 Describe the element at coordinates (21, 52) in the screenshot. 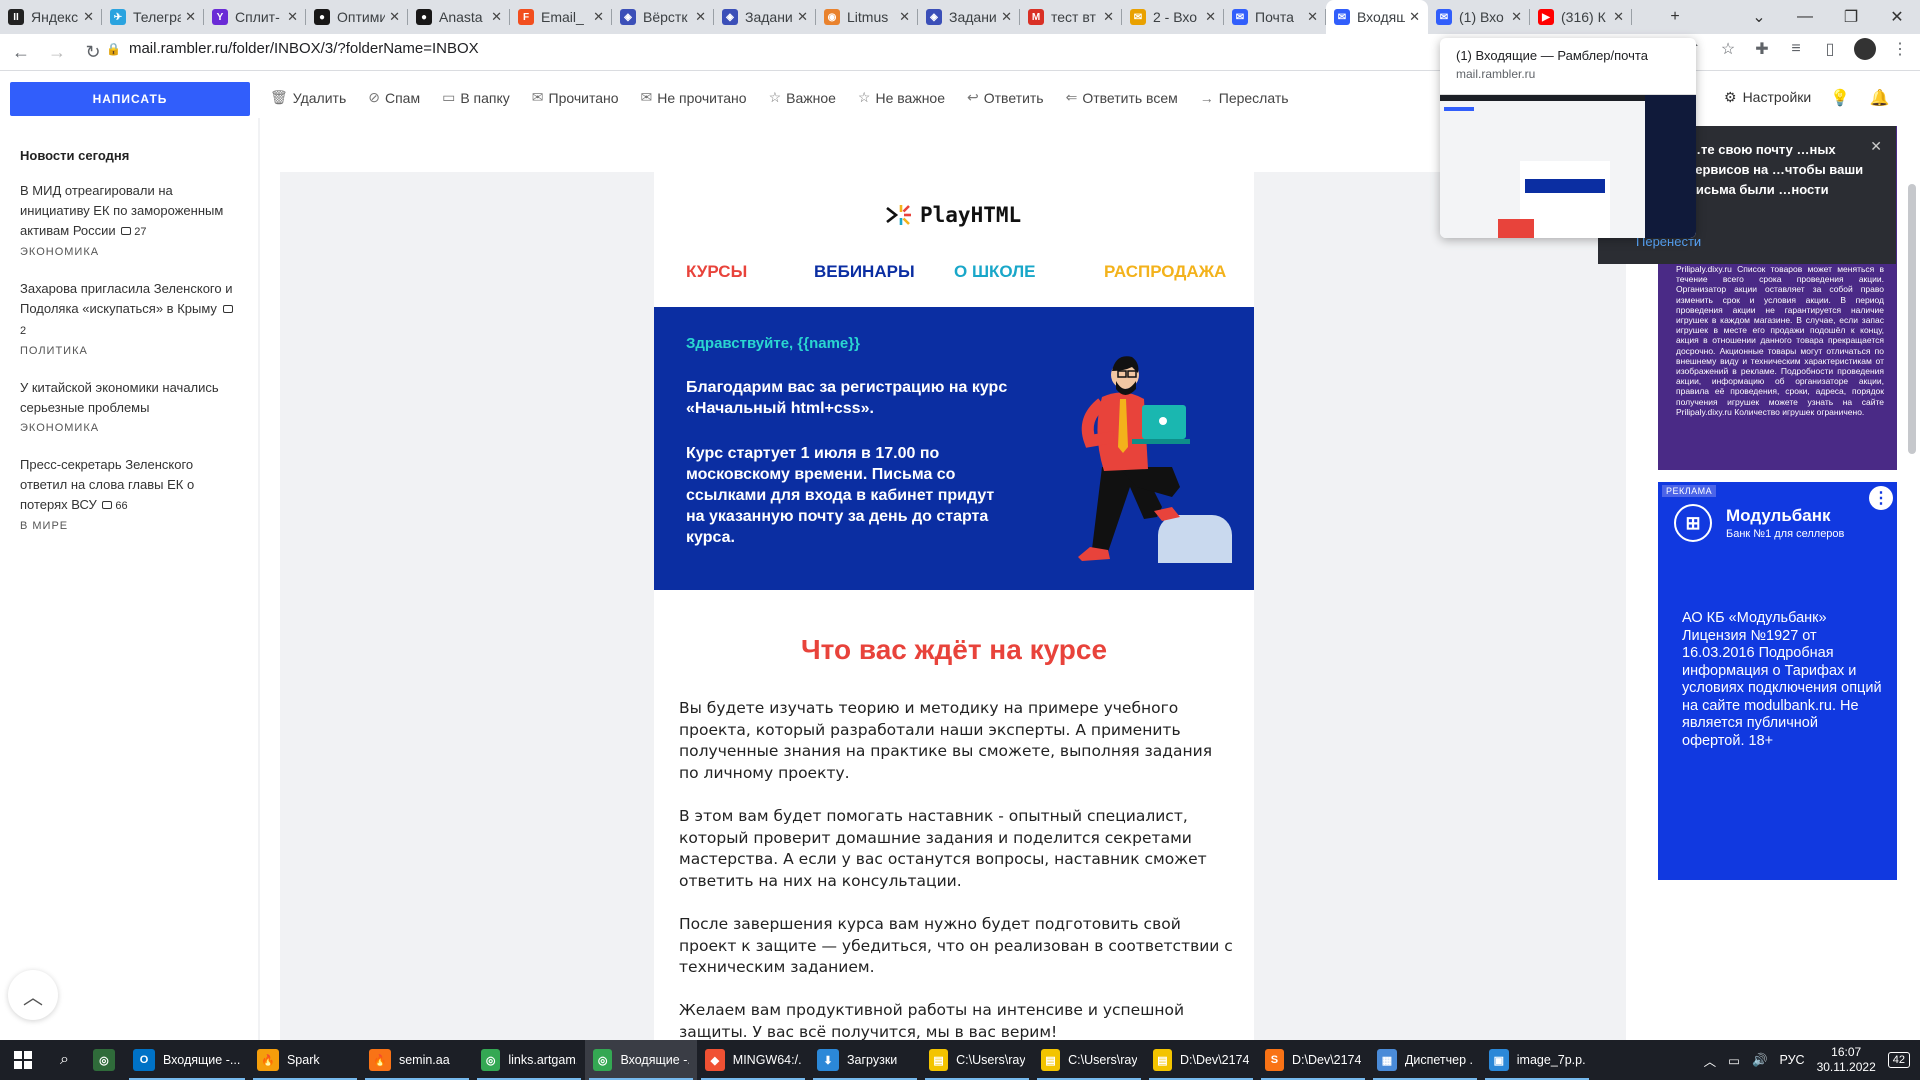

I see `back-arrow-icon: ←` at that location.